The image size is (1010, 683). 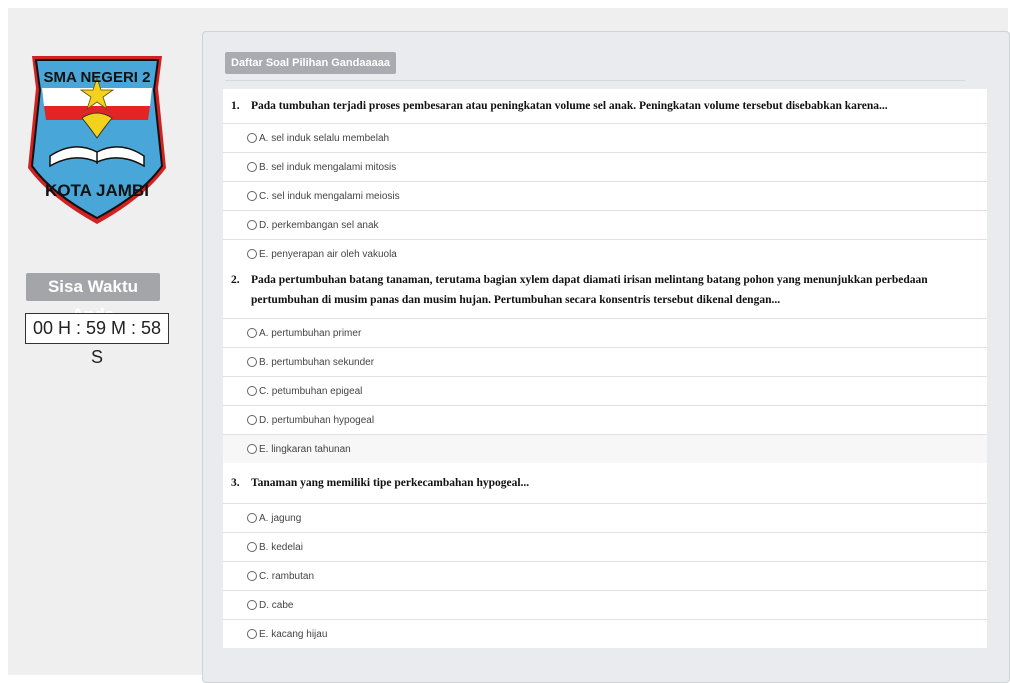 I want to click on option-label: E. lingkaran tahunan, so click(x=305, y=449).